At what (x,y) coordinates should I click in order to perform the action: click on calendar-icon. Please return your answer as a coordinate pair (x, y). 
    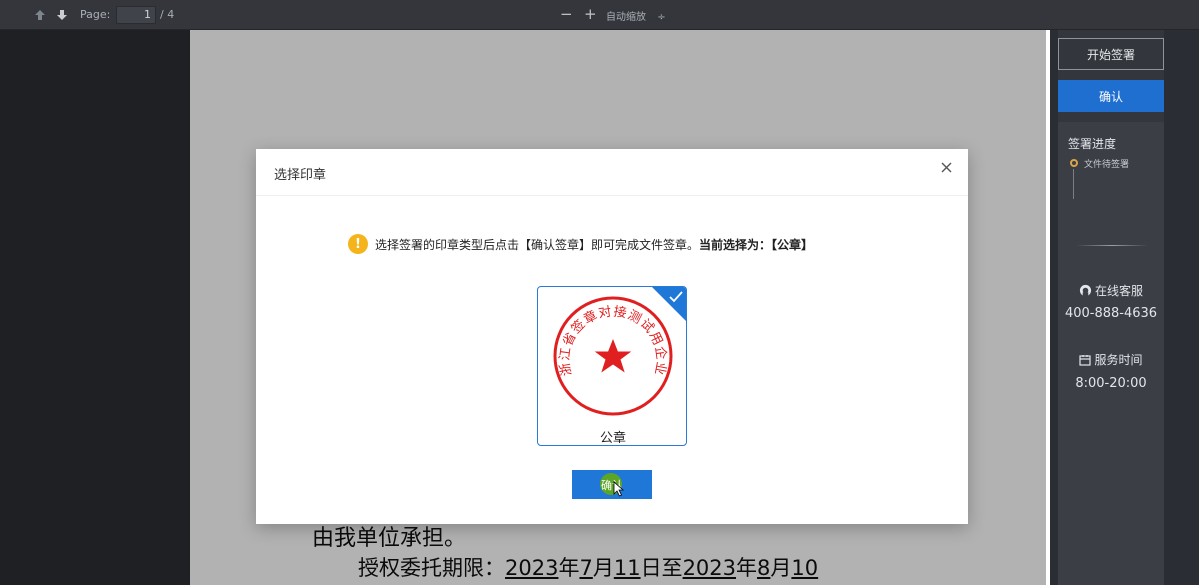
    Looking at the image, I should click on (1085, 360).